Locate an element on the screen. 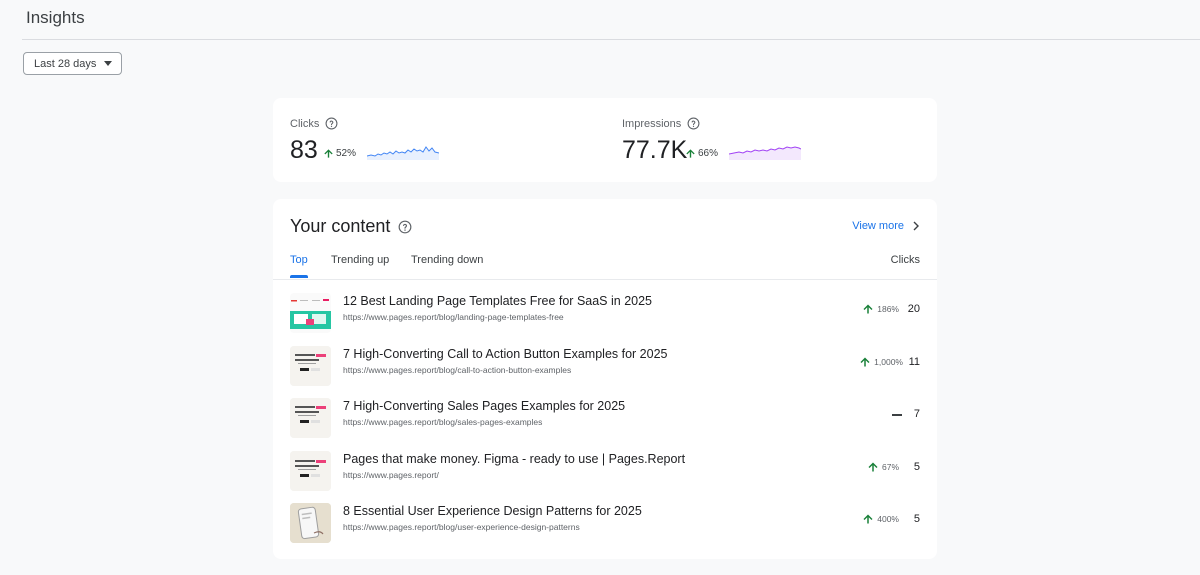 Image resolution: width=1200 pixels, height=575 pixels. row-change: 186% is located at coordinates (880, 309).